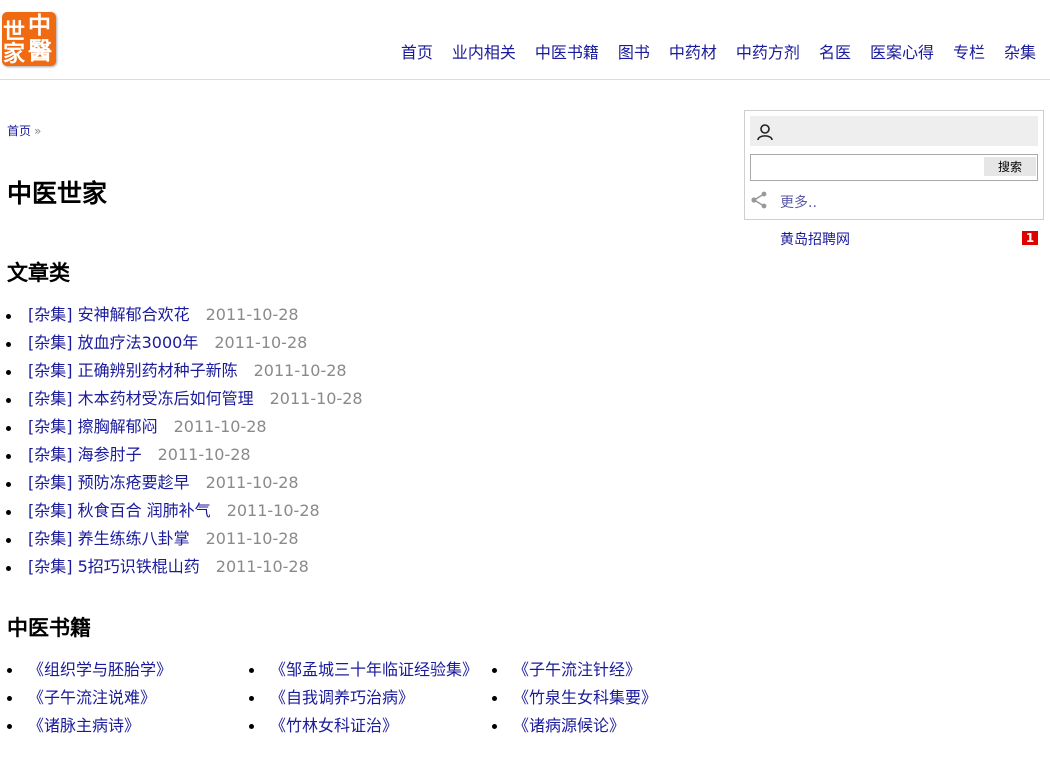 This screenshot has height=768, width=1050. What do you see at coordinates (693, 51) in the screenshot?
I see `nav-item-herbs: 中药材` at bounding box center [693, 51].